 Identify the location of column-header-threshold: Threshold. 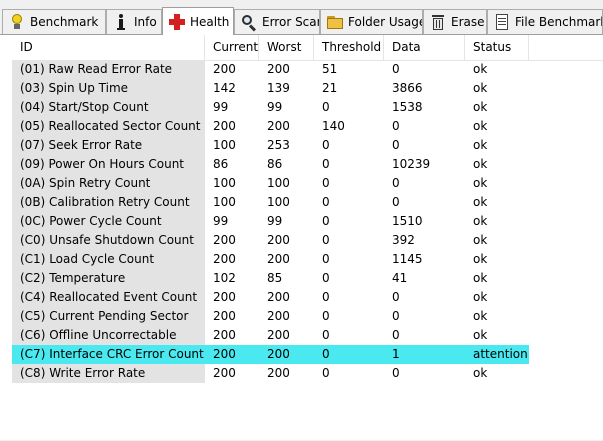
(349, 47).